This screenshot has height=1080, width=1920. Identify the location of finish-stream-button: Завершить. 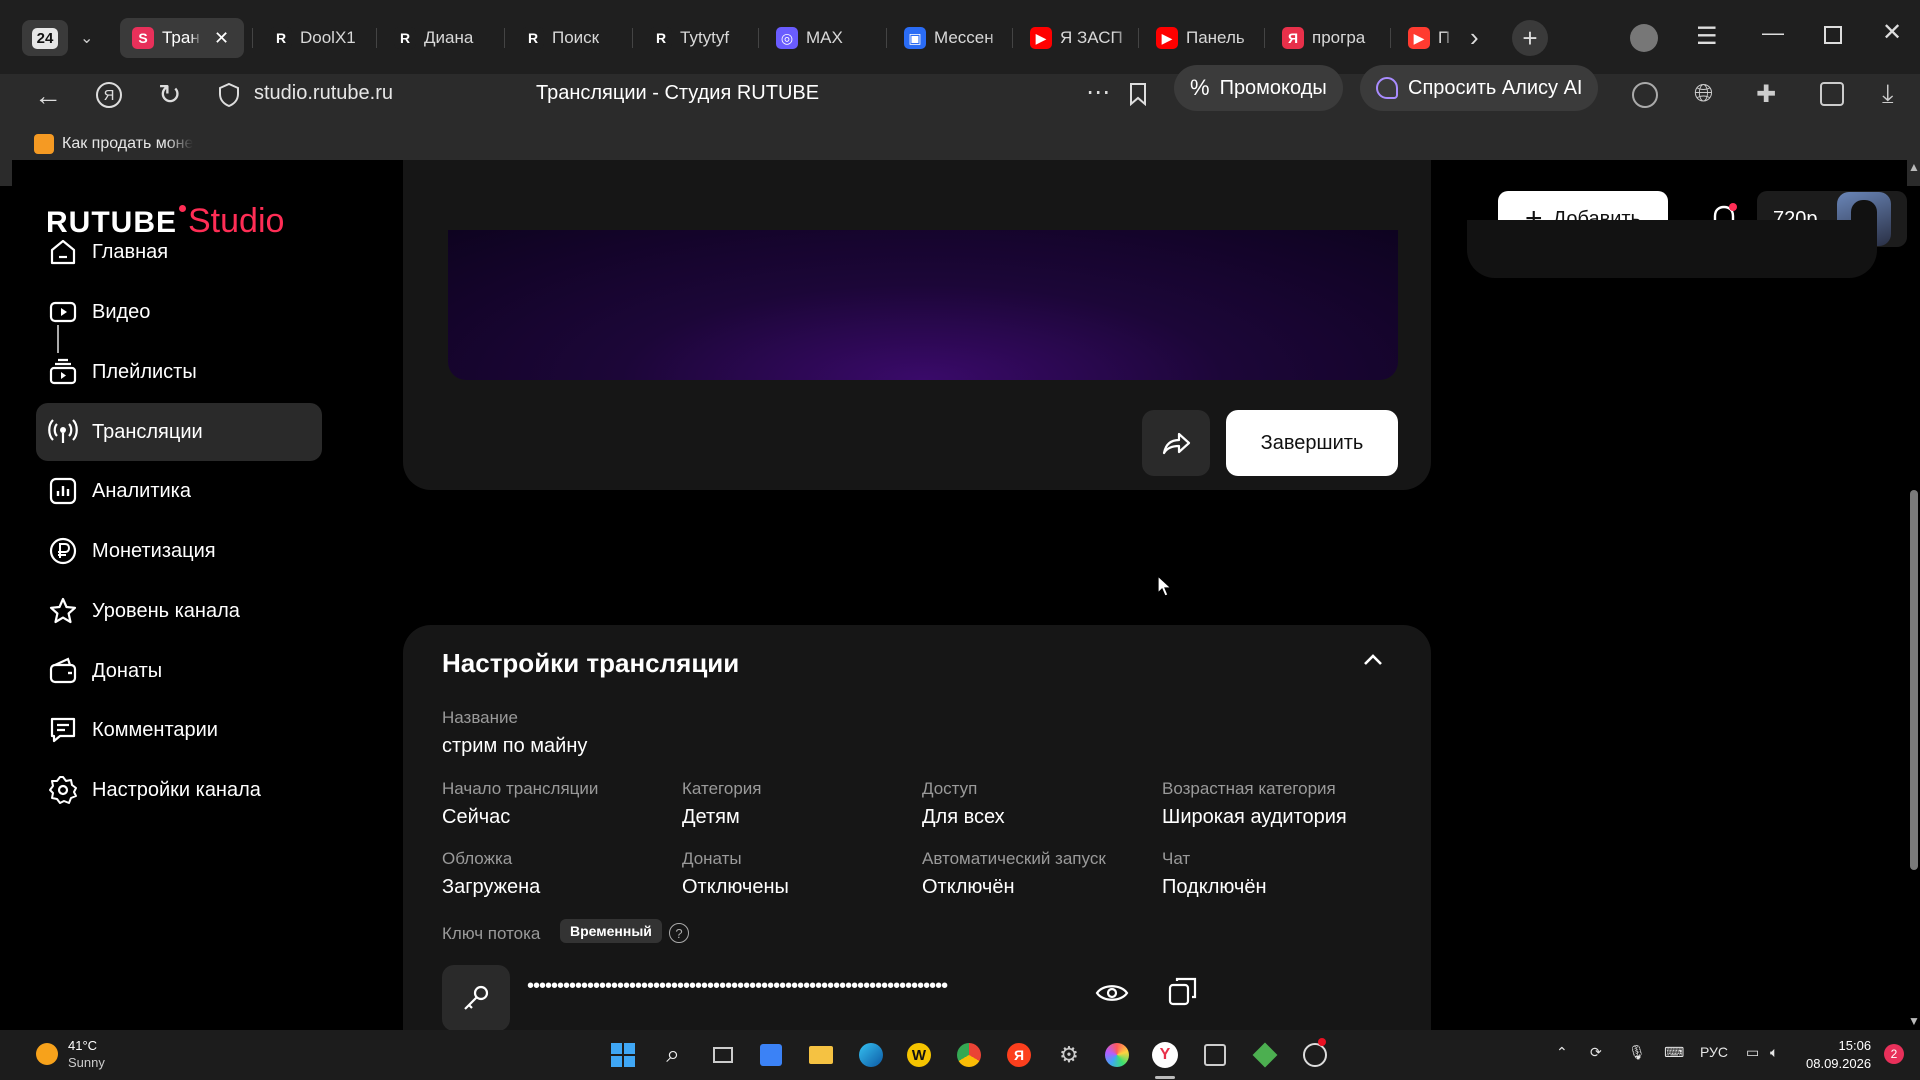
(1312, 443).